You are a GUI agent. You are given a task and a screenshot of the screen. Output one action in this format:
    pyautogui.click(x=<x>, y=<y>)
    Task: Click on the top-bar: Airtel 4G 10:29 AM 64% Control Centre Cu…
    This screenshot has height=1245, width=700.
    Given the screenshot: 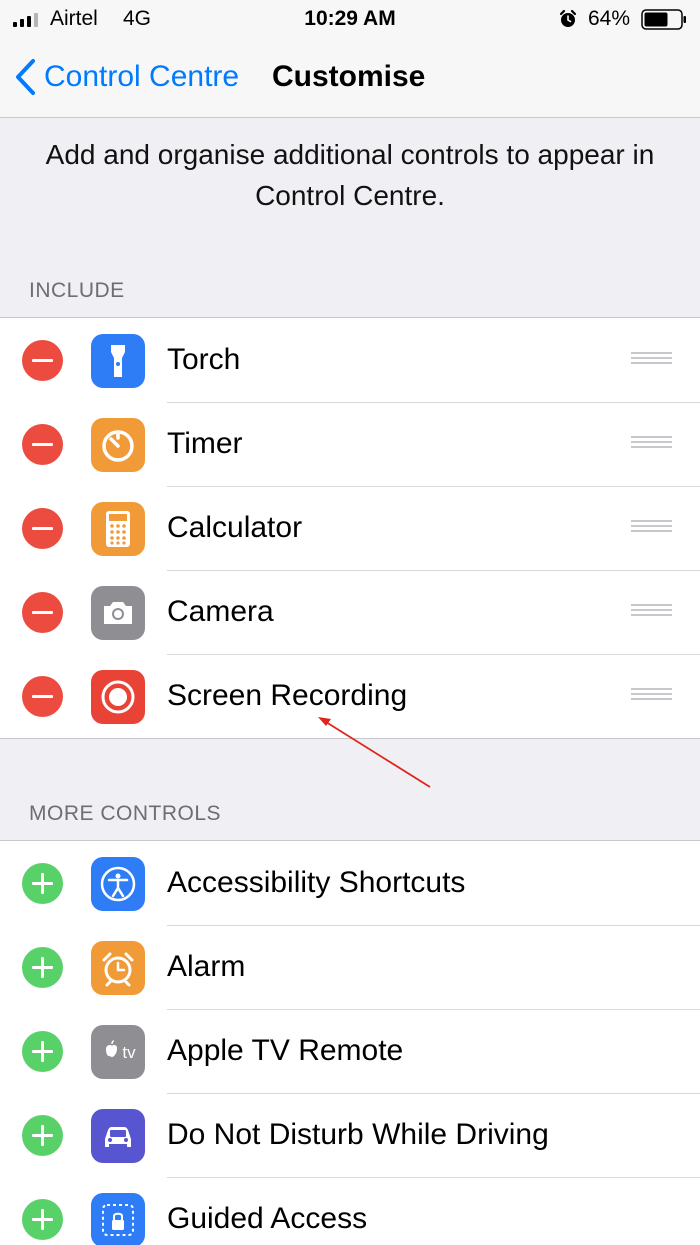 What is the action you would take?
    pyautogui.click(x=350, y=59)
    